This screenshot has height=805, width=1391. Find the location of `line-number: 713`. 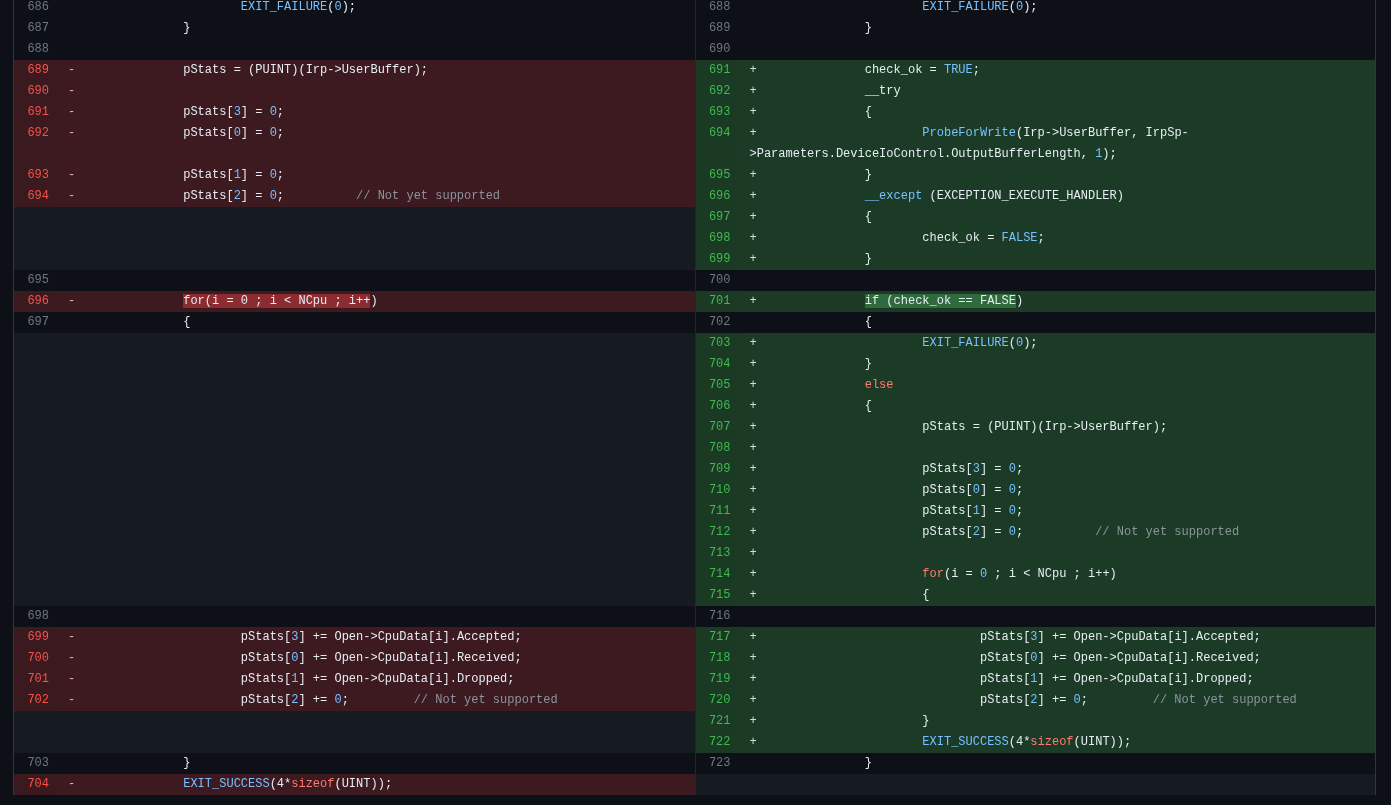

line-number: 713 is located at coordinates (717, 553).